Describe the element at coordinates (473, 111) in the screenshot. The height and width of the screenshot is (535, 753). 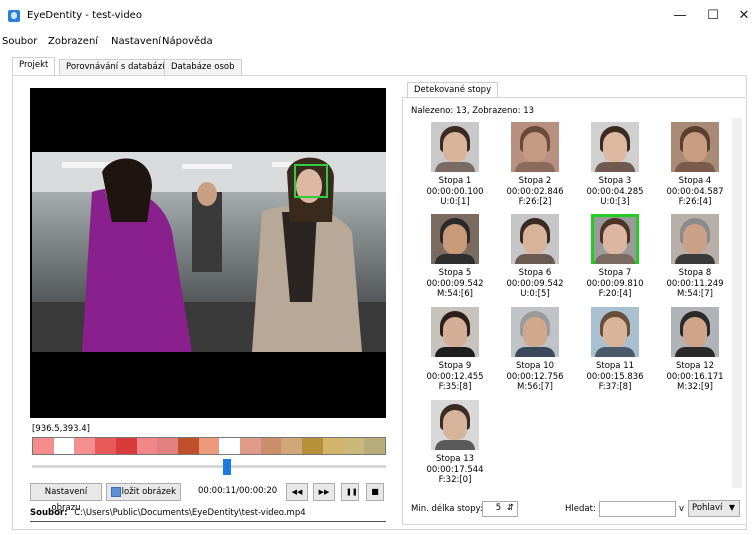
I see `found-summary: Nalezeno: 13, Zobrazeno: 13` at that location.